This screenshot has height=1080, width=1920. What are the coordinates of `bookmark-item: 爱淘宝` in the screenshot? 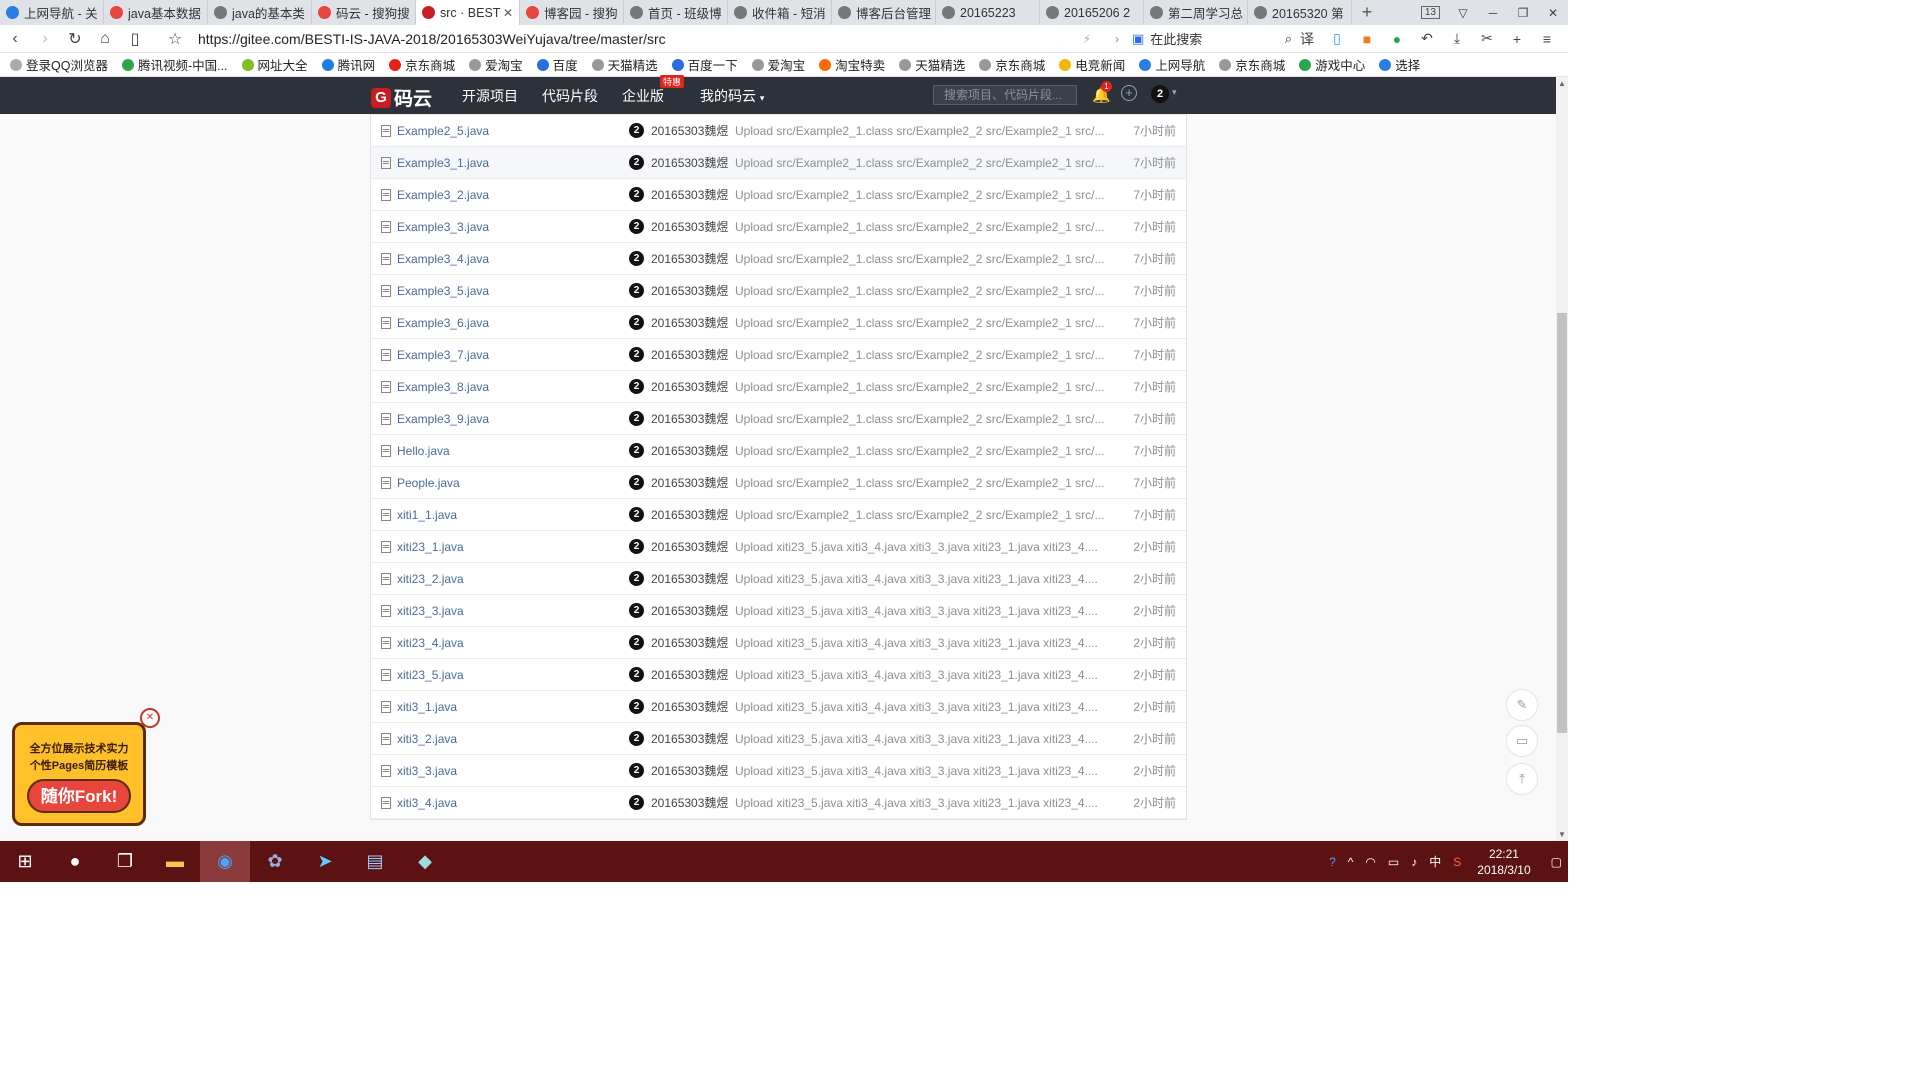 It's located at (778, 64).